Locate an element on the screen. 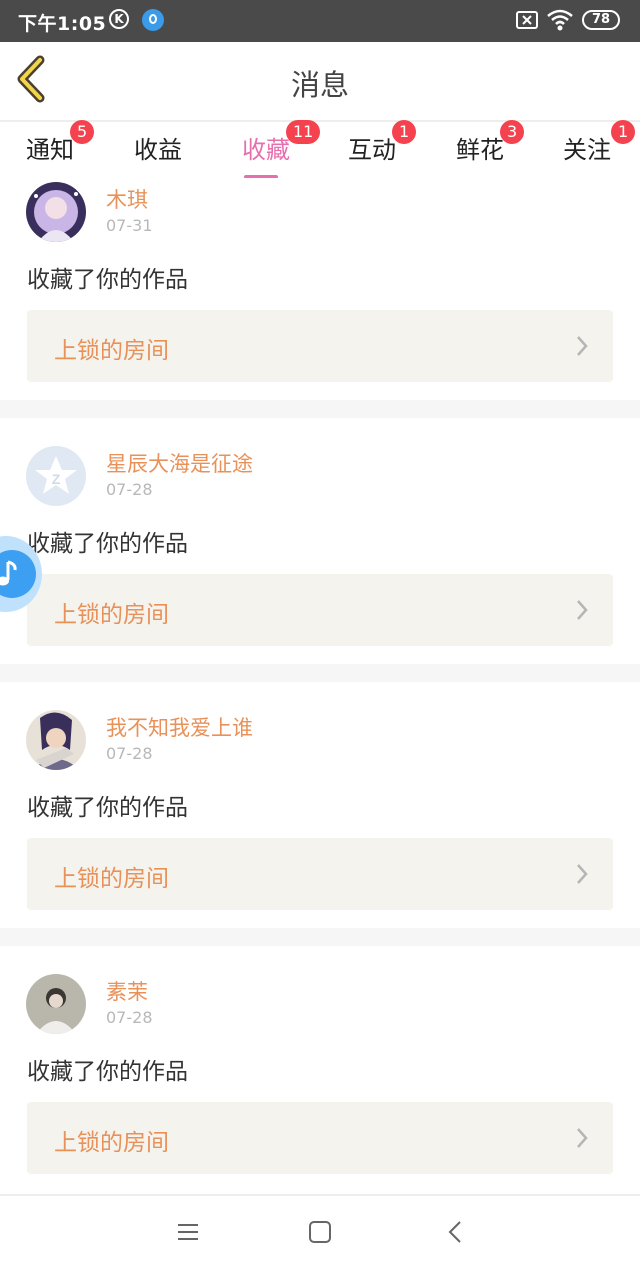 This screenshot has height=1280, width=640. tab-favorites: 收藏 11 is located at coordinates (281, 149).